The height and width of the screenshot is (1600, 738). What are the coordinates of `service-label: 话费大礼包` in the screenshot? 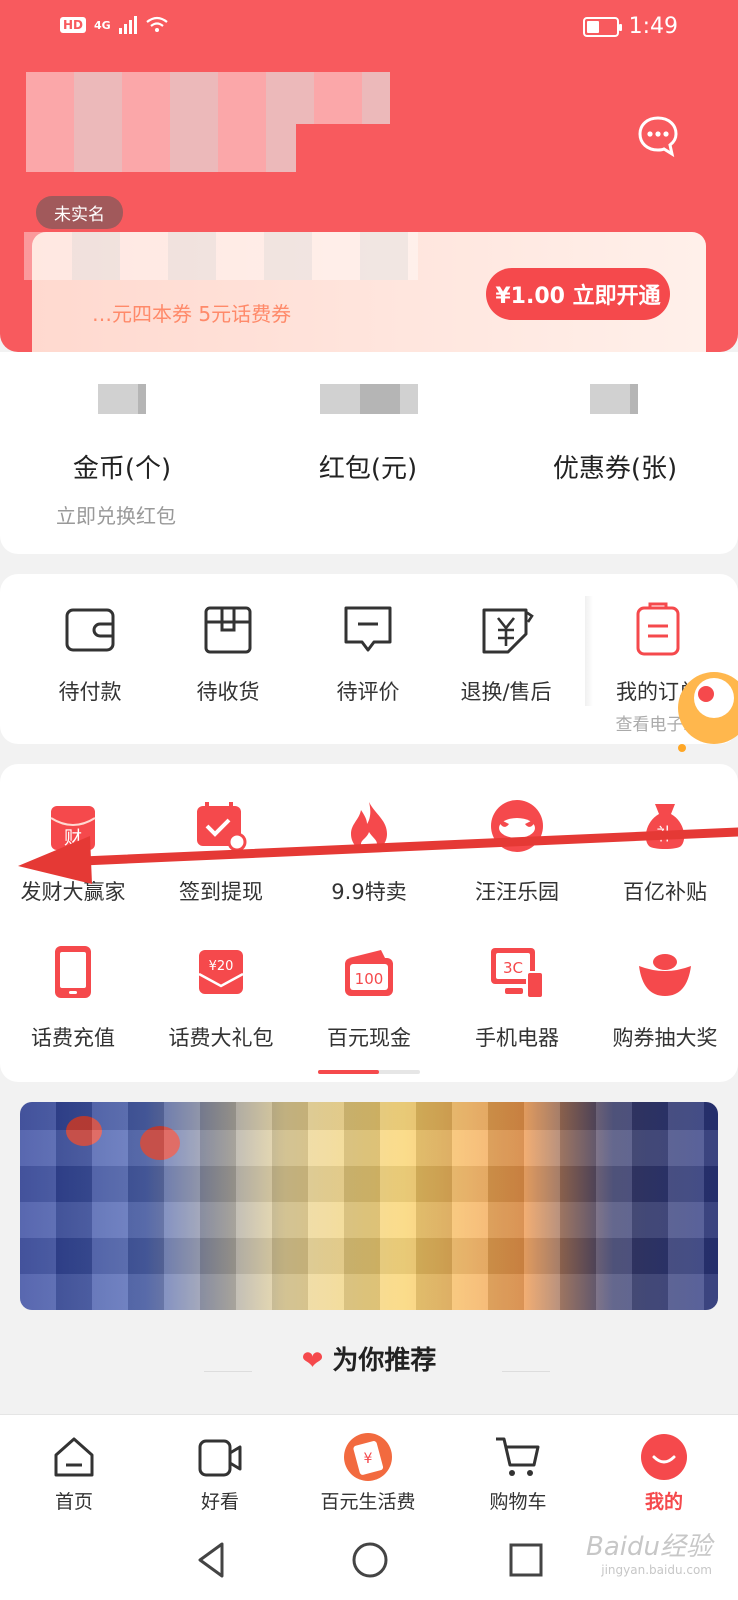 It's located at (221, 1038).